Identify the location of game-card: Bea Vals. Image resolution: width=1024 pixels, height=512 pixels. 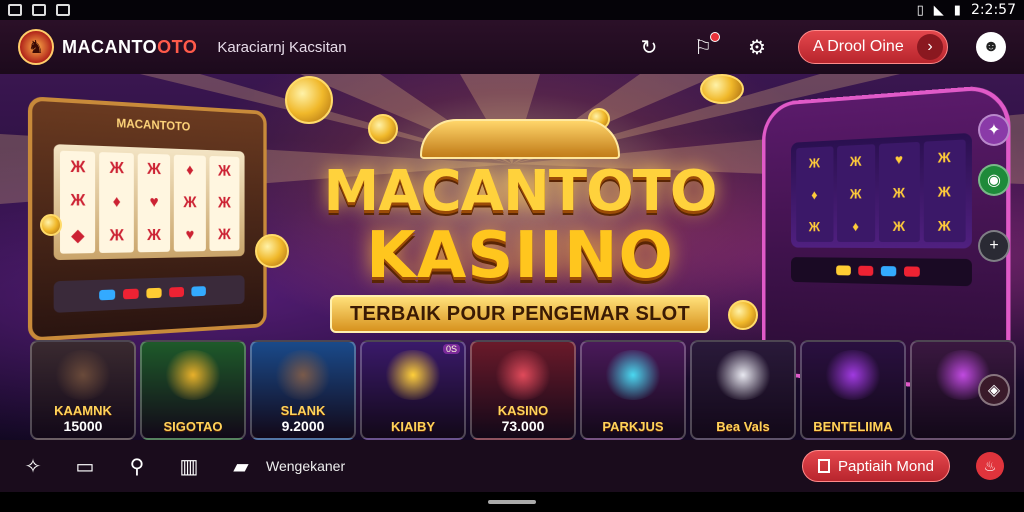
(743, 390).